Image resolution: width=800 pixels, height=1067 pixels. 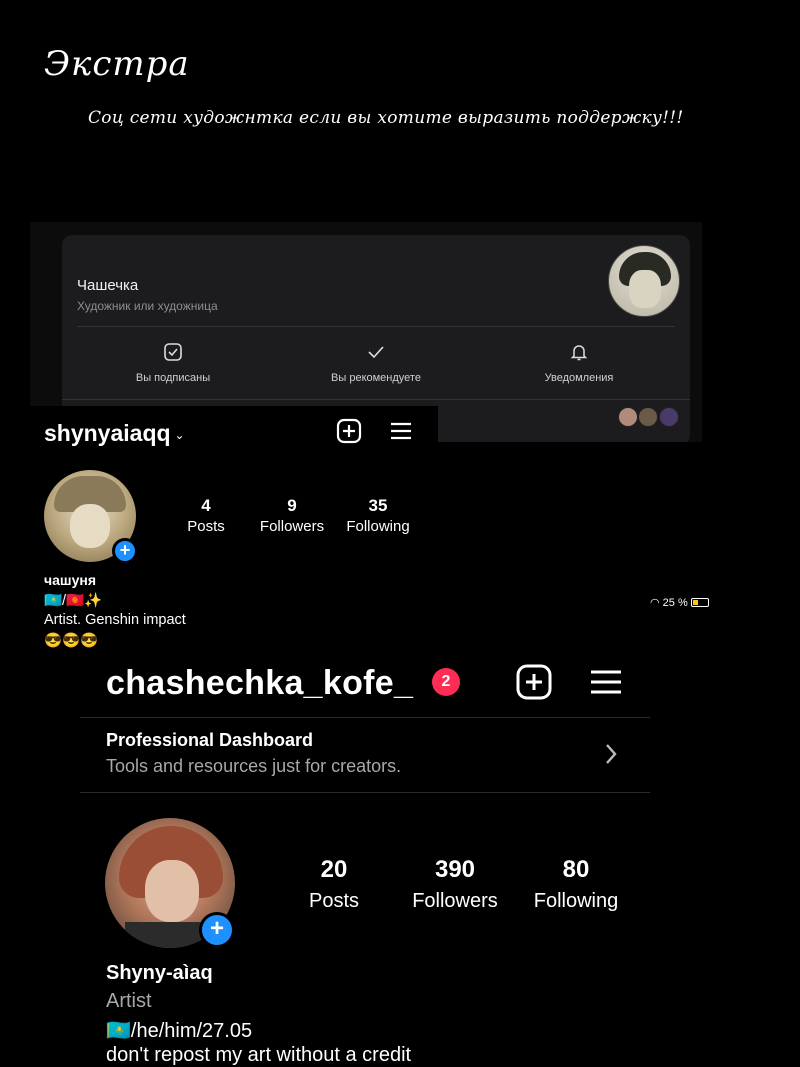 What do you see at coordinates (611, 754) in the screenshot?
I see `chevron-right-icon` at bounding box center [611, 754].